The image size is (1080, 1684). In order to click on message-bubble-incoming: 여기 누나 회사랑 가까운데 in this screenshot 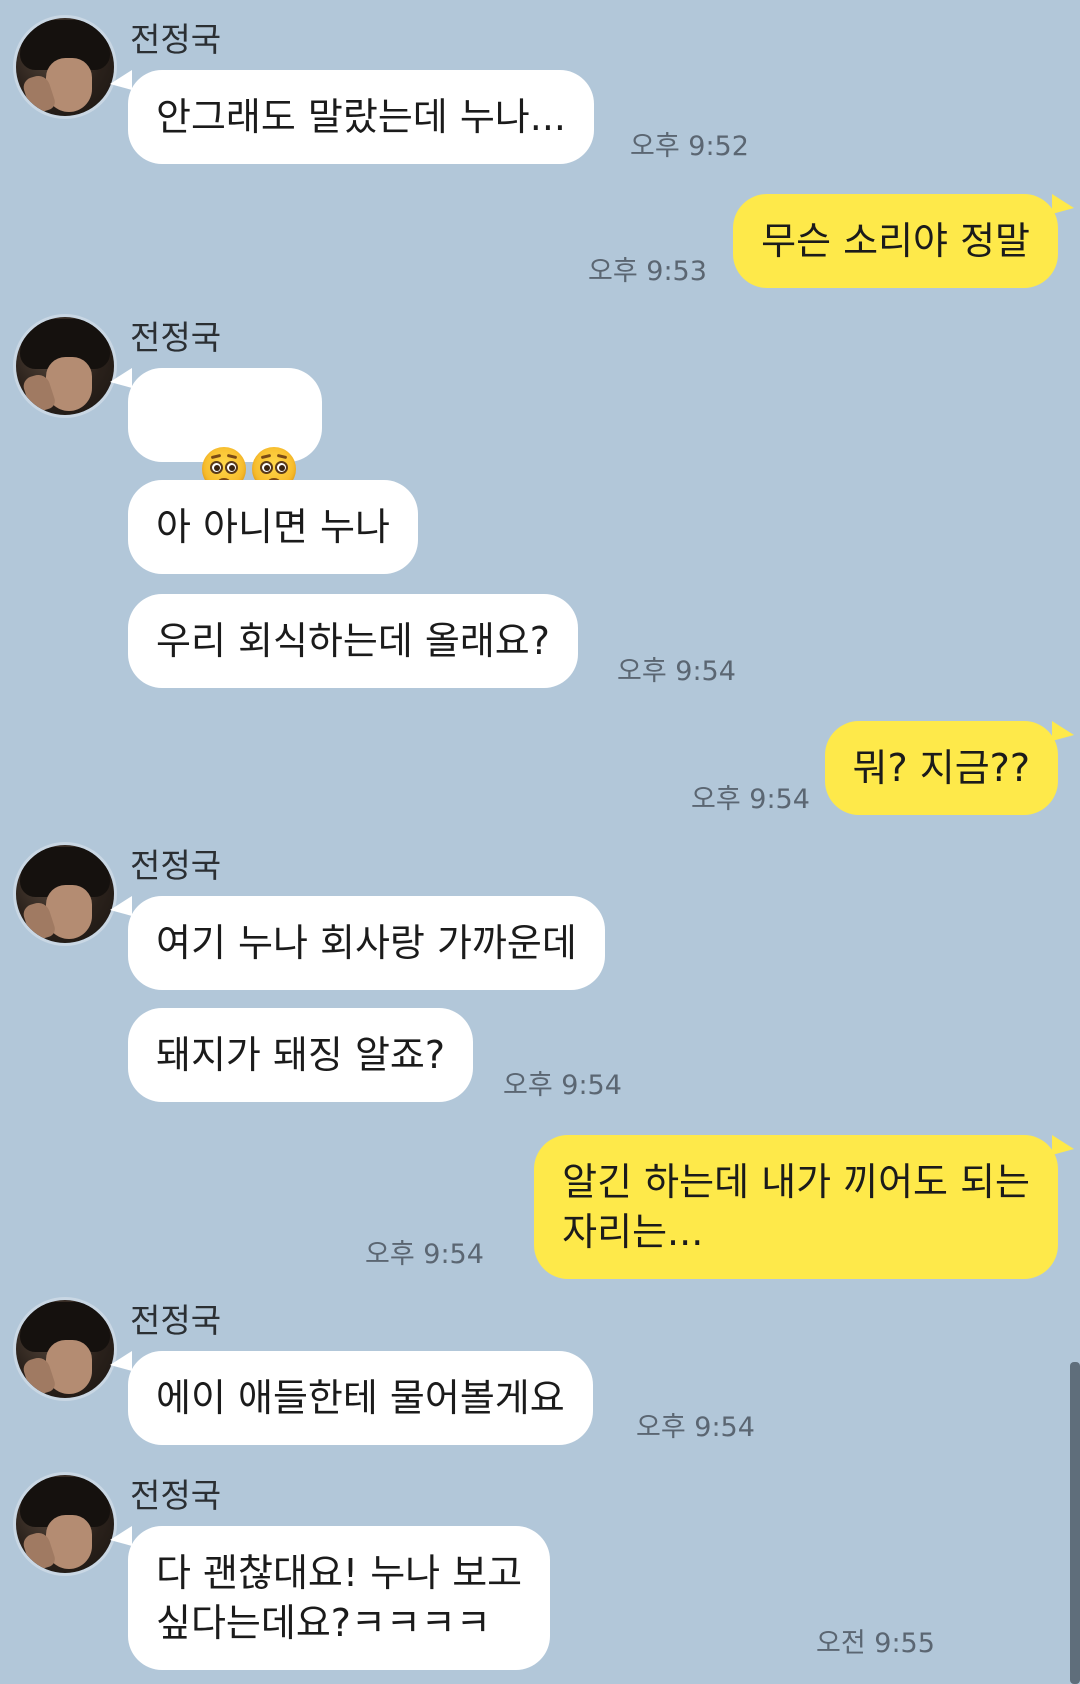, I will do `click(366, 943)`.